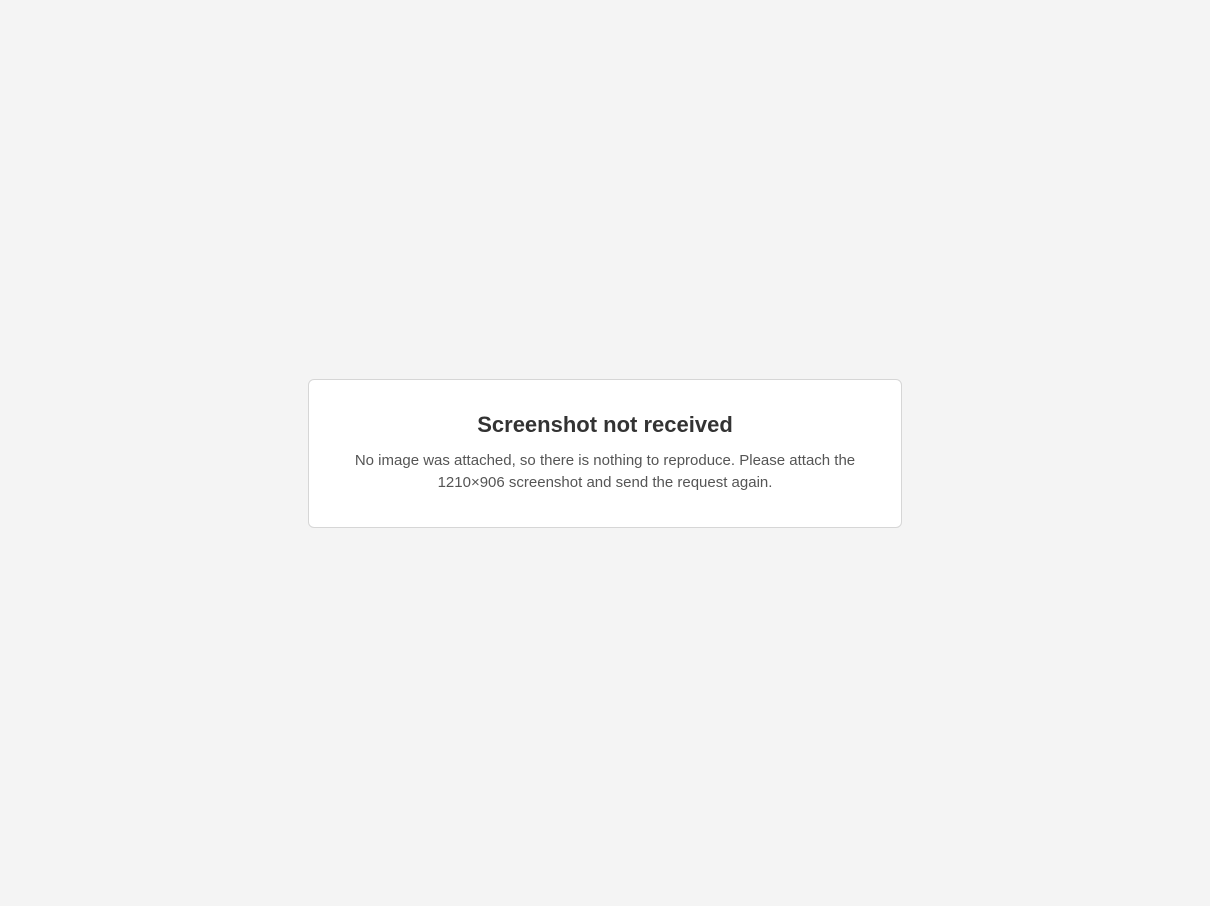  What do you see at coordinates (605, 424) in the screenshot?
I see `notice-heading: Screenshot not received` at bounding box center [605, 424].